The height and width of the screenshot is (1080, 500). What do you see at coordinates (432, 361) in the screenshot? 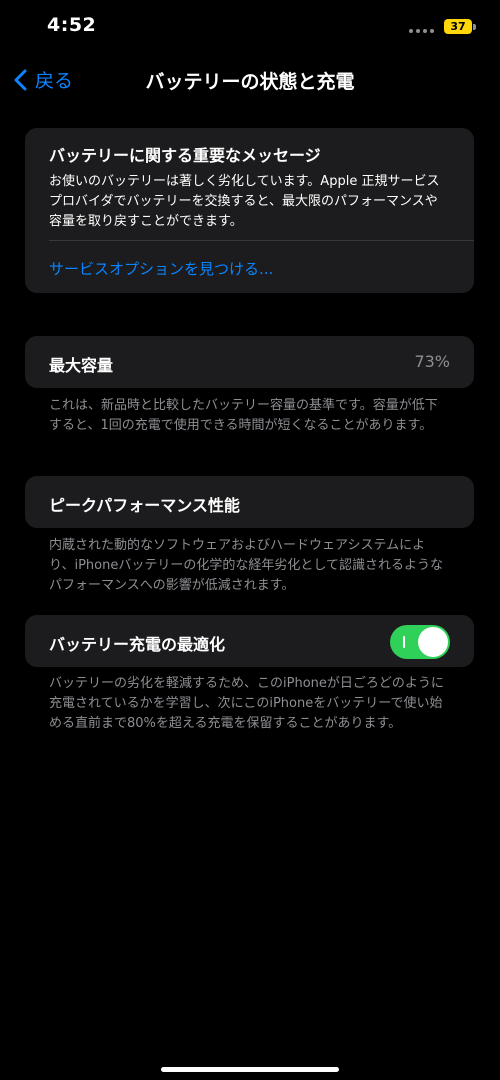
I see `max-capacity-value: 73%` at bounding box center [432, 361].